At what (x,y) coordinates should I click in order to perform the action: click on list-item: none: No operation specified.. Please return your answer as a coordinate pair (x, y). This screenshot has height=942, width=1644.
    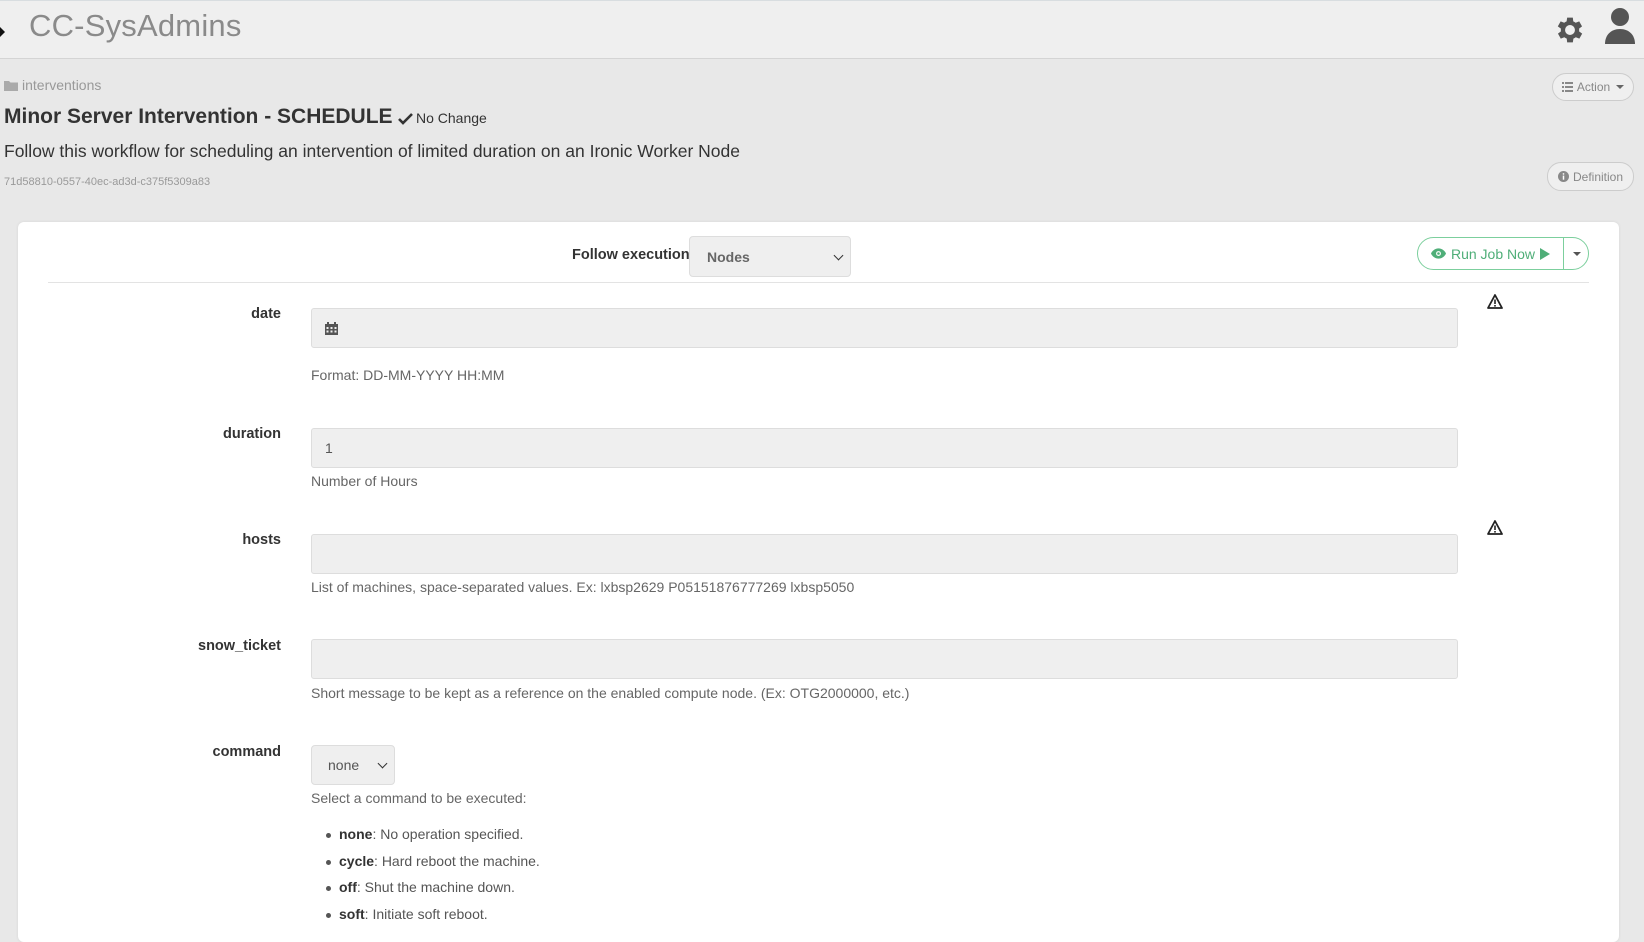
    Looking at the image, I should click on (431, 839).